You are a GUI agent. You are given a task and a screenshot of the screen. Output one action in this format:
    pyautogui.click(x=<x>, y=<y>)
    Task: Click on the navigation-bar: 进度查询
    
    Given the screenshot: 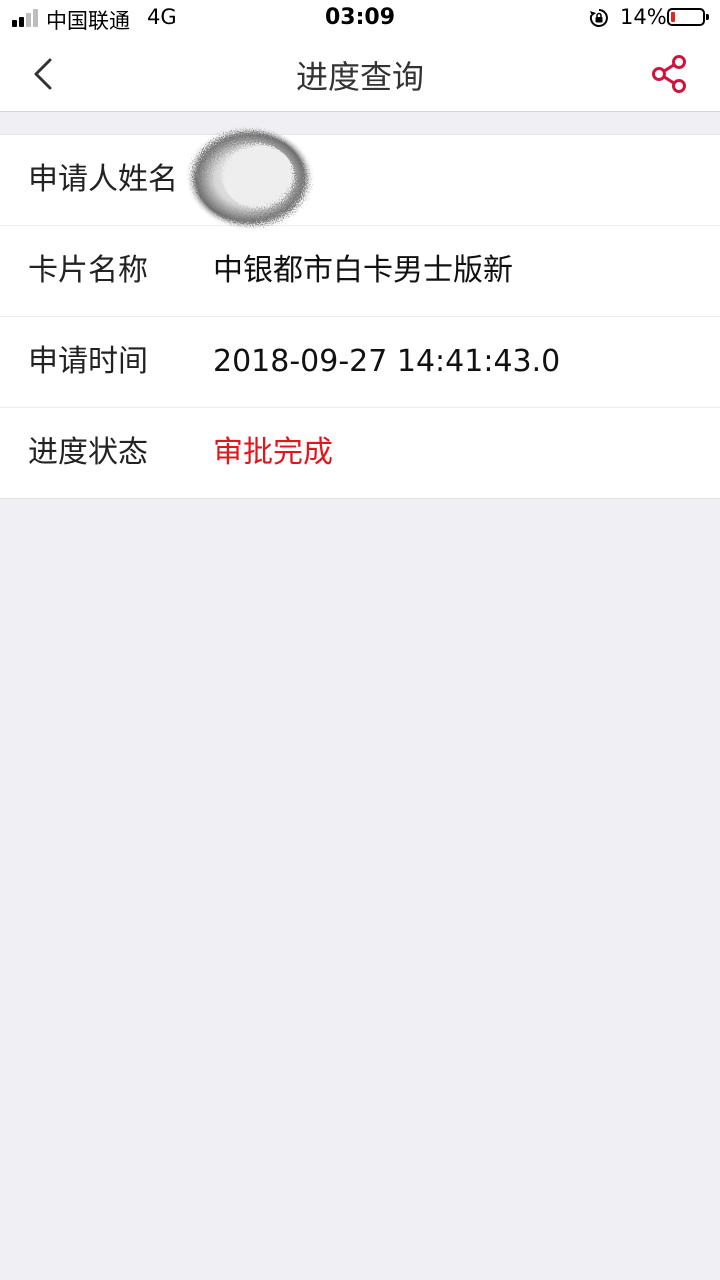 What is the action you would take?
    pyautogui.click(x=360, y=74)
    